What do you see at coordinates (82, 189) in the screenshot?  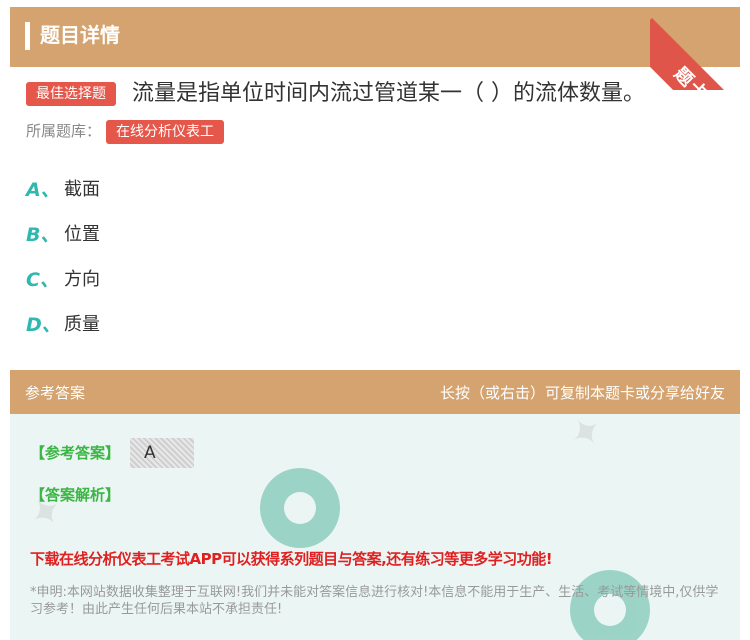 I see `option-text: 截面` at bounding box center [82, 189].